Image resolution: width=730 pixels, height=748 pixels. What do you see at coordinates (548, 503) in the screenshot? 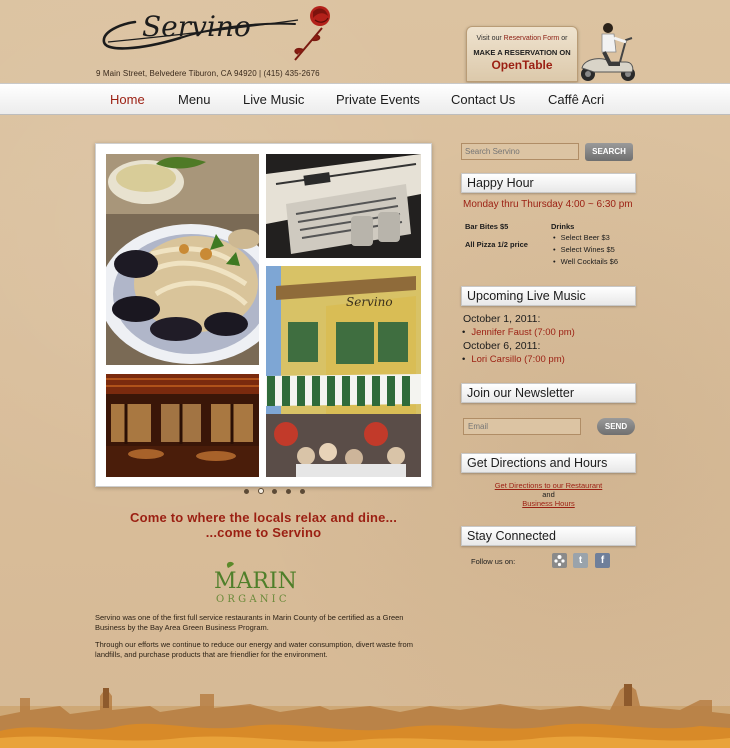
I see `business-hours-link: Business Hours` at bounding box center [548, 503].